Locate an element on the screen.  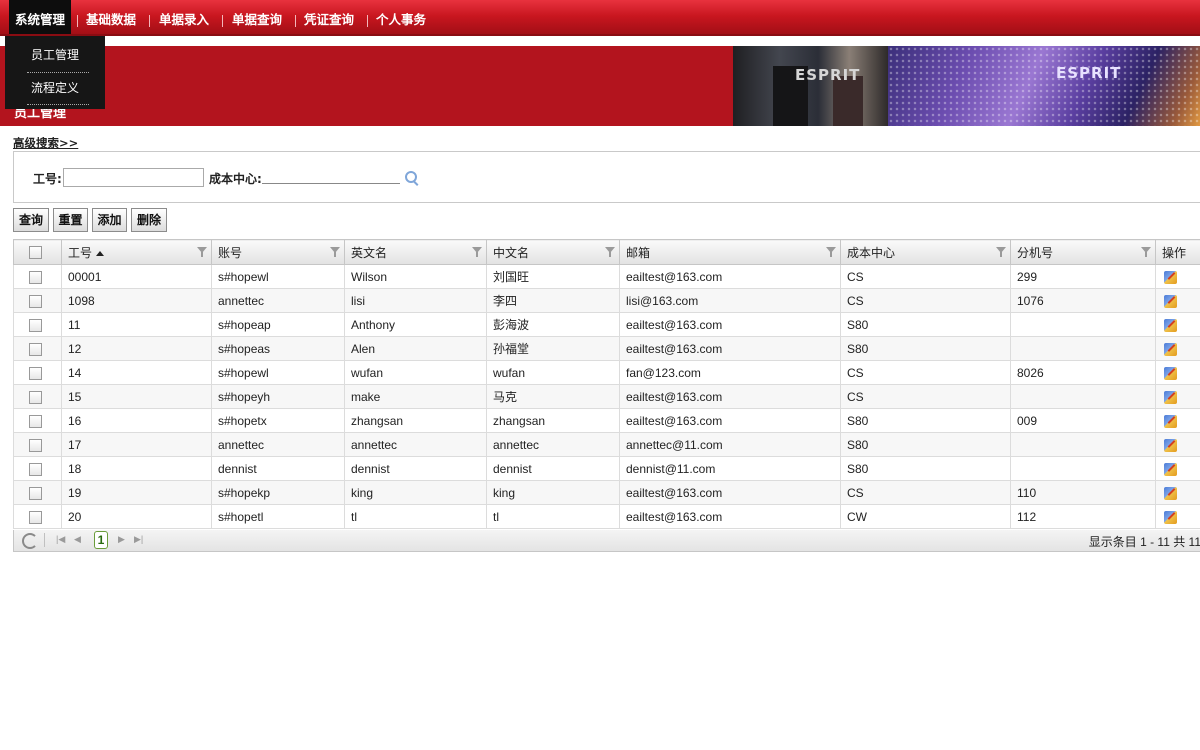
add-button: 添加 is located at coordinates (109, 220).